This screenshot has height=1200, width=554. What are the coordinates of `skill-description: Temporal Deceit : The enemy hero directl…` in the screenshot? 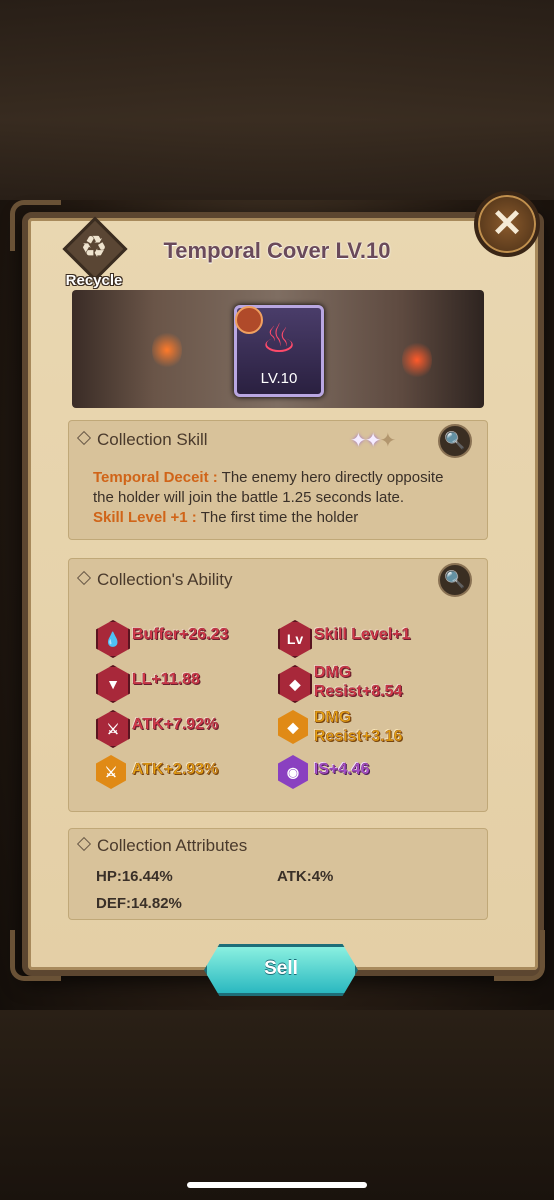 It's located at (273, 502).